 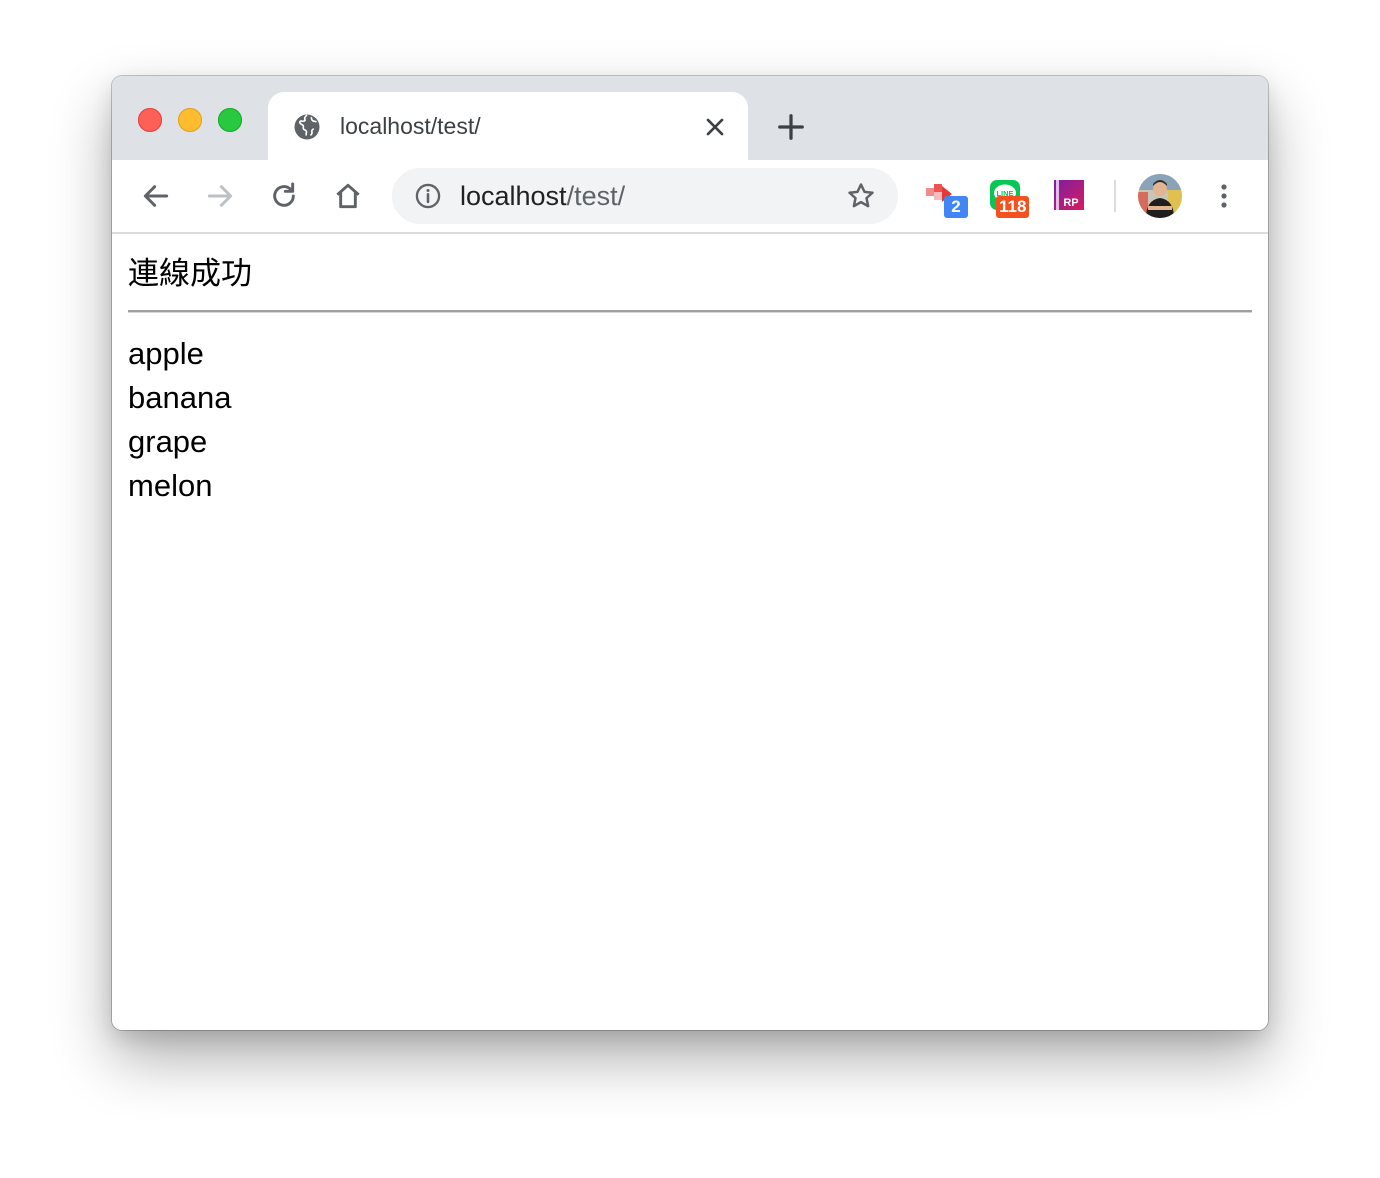 What do you see at coordinates (179, 420) in the screenshot?
I see `fruit-list: apple banana grape melon` at bounding box center [179, 420].